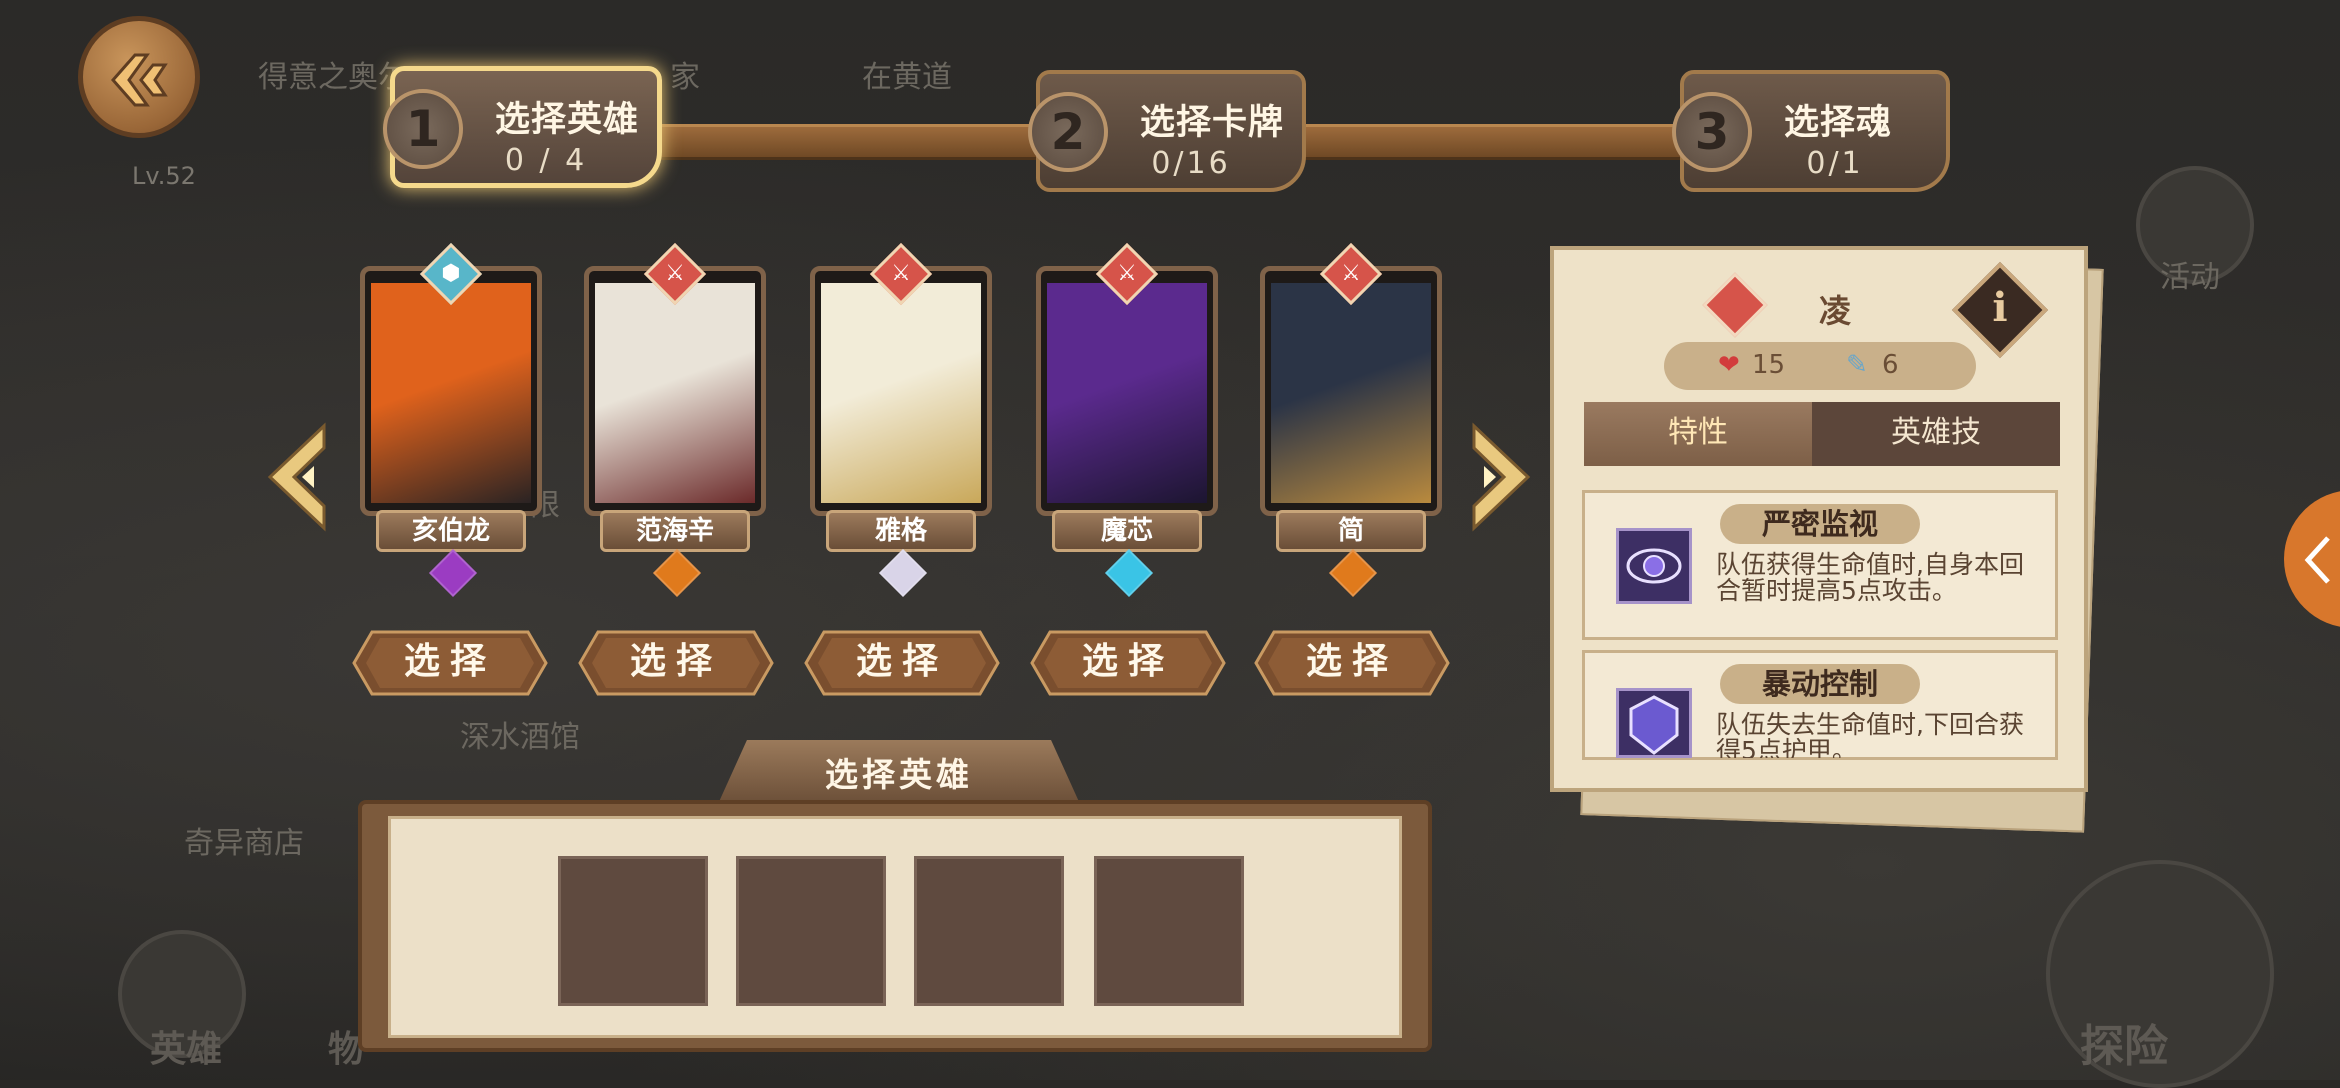 The image size is (2340, 1088). Describe the element at coordinates (1870, 577) in the screenshot. I see `trait-description: 队伍获得生命值时,自身本回合暂时提高5点攻击。` at that location.